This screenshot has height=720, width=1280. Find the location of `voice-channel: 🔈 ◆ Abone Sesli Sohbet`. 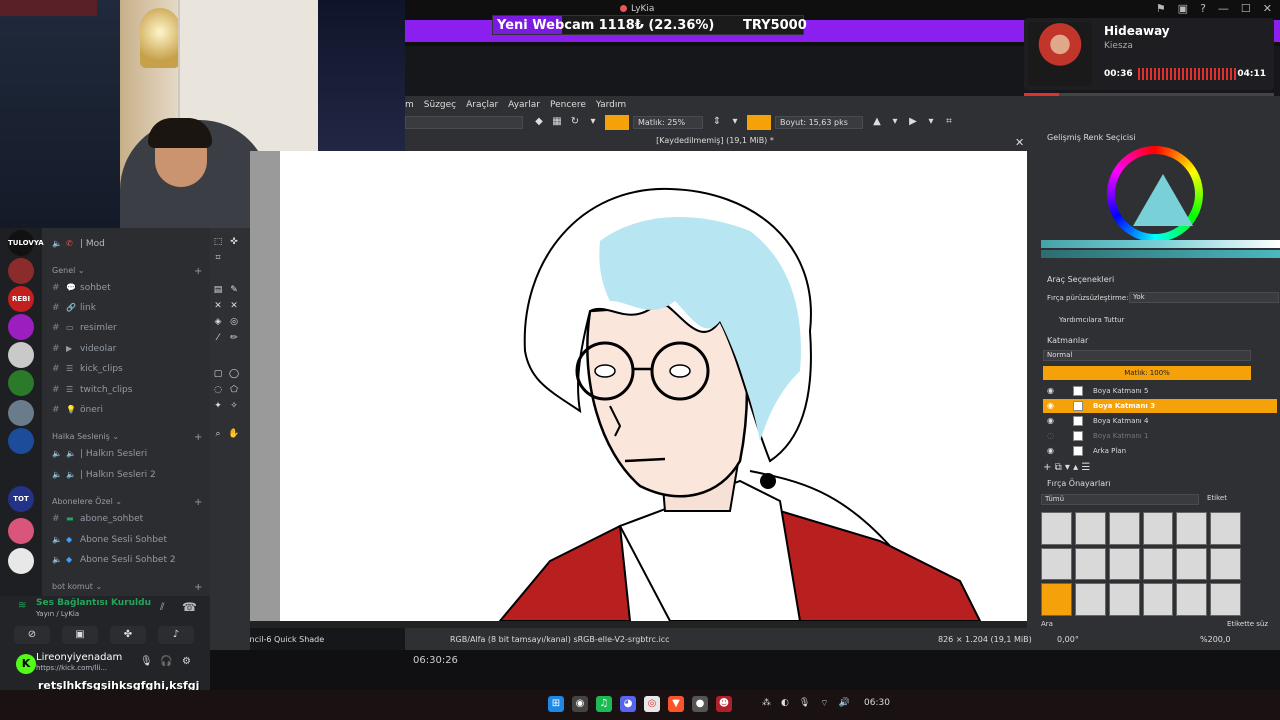

voice-channel: 🔈 ◆ Abone Sesli Sohbet is located at coordinates (109, 540).